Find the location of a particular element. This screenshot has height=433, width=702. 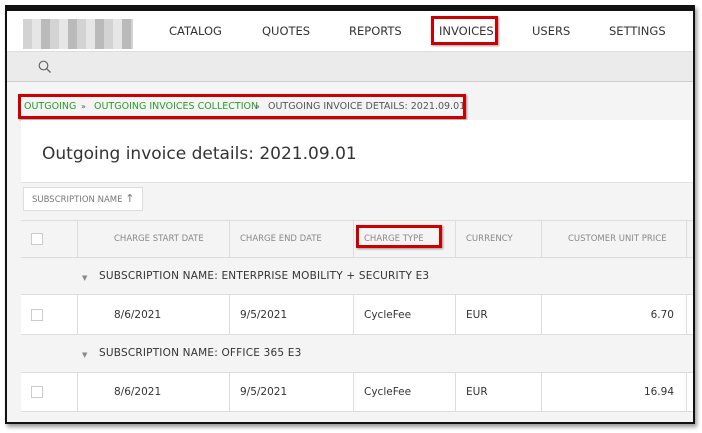

cell-unit-price: 16.94 is located at coordinates (614, 392).